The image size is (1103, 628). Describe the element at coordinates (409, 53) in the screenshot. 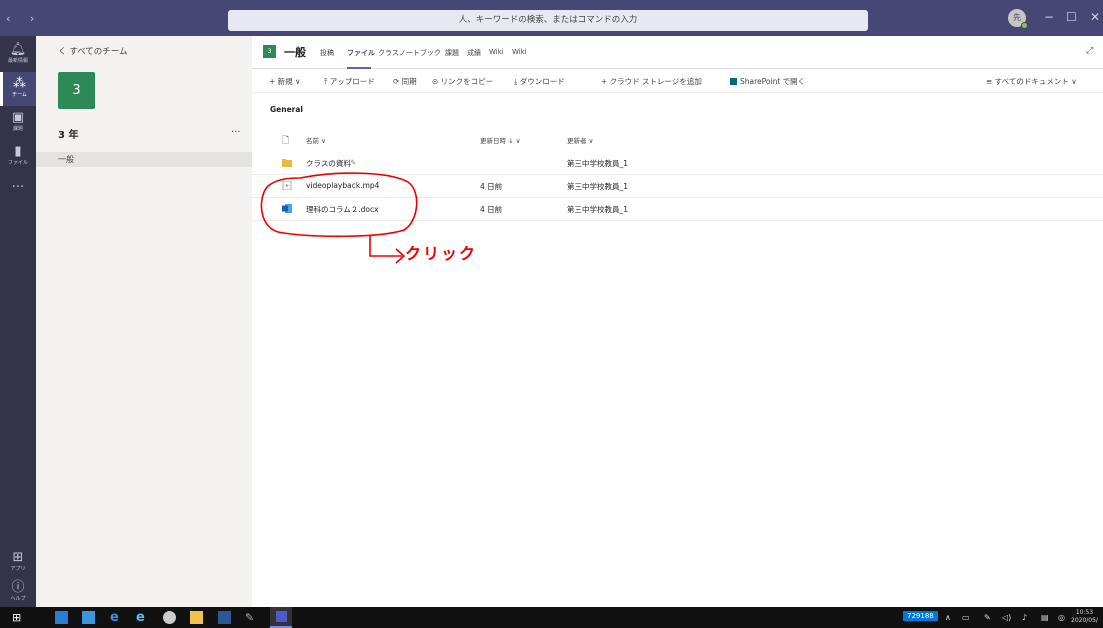

I see `tab-class-notebook: クラスノートブック` at that location.